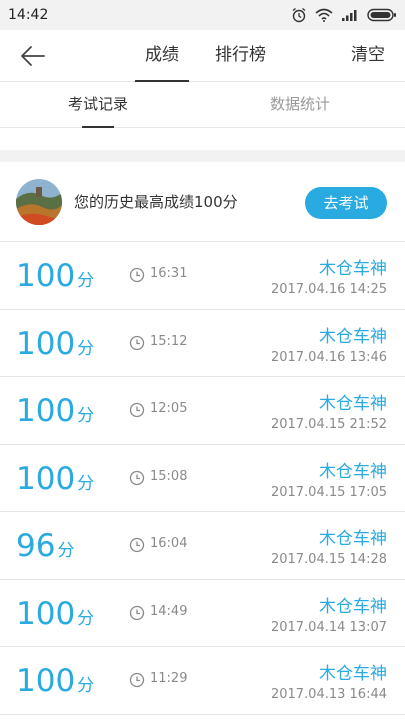 This screenshot has width=405, height=720. What do you see at coordinates (202, 613) in the screenshot?
I see `list-item: 100 分 14:49 木仓车神 2017.04.14 13:07` at bounding box center [202, 613].